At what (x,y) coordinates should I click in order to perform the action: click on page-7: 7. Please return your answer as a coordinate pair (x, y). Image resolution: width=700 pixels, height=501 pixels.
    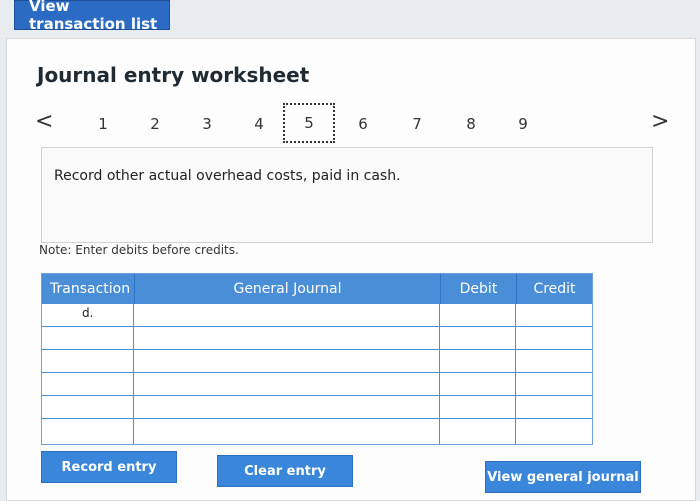
    Looking at the image, I should click on (417, 124).